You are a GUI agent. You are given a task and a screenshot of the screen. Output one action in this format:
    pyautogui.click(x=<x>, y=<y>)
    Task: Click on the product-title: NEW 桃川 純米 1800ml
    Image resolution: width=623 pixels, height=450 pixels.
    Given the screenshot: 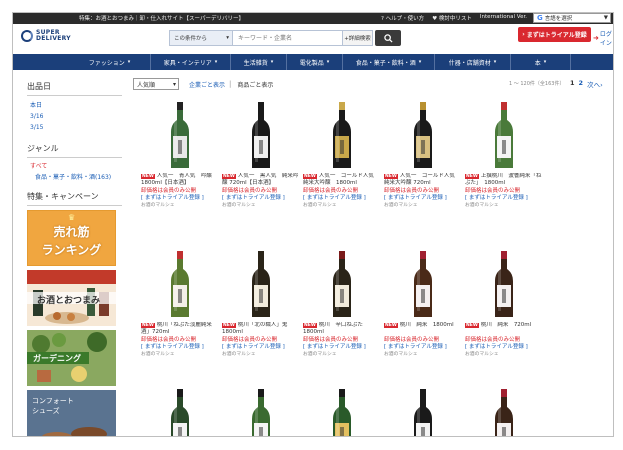 What is the action you would take?
    pyautogui.click(x=423, y=329)
    